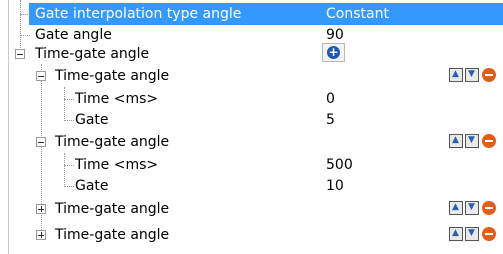 The width and height of the screenshot is (503, 254). What do you see at coordinates (73, 35) in the screenshot?
I see `property-label: Gate angle` at bounding box center [73, 35].